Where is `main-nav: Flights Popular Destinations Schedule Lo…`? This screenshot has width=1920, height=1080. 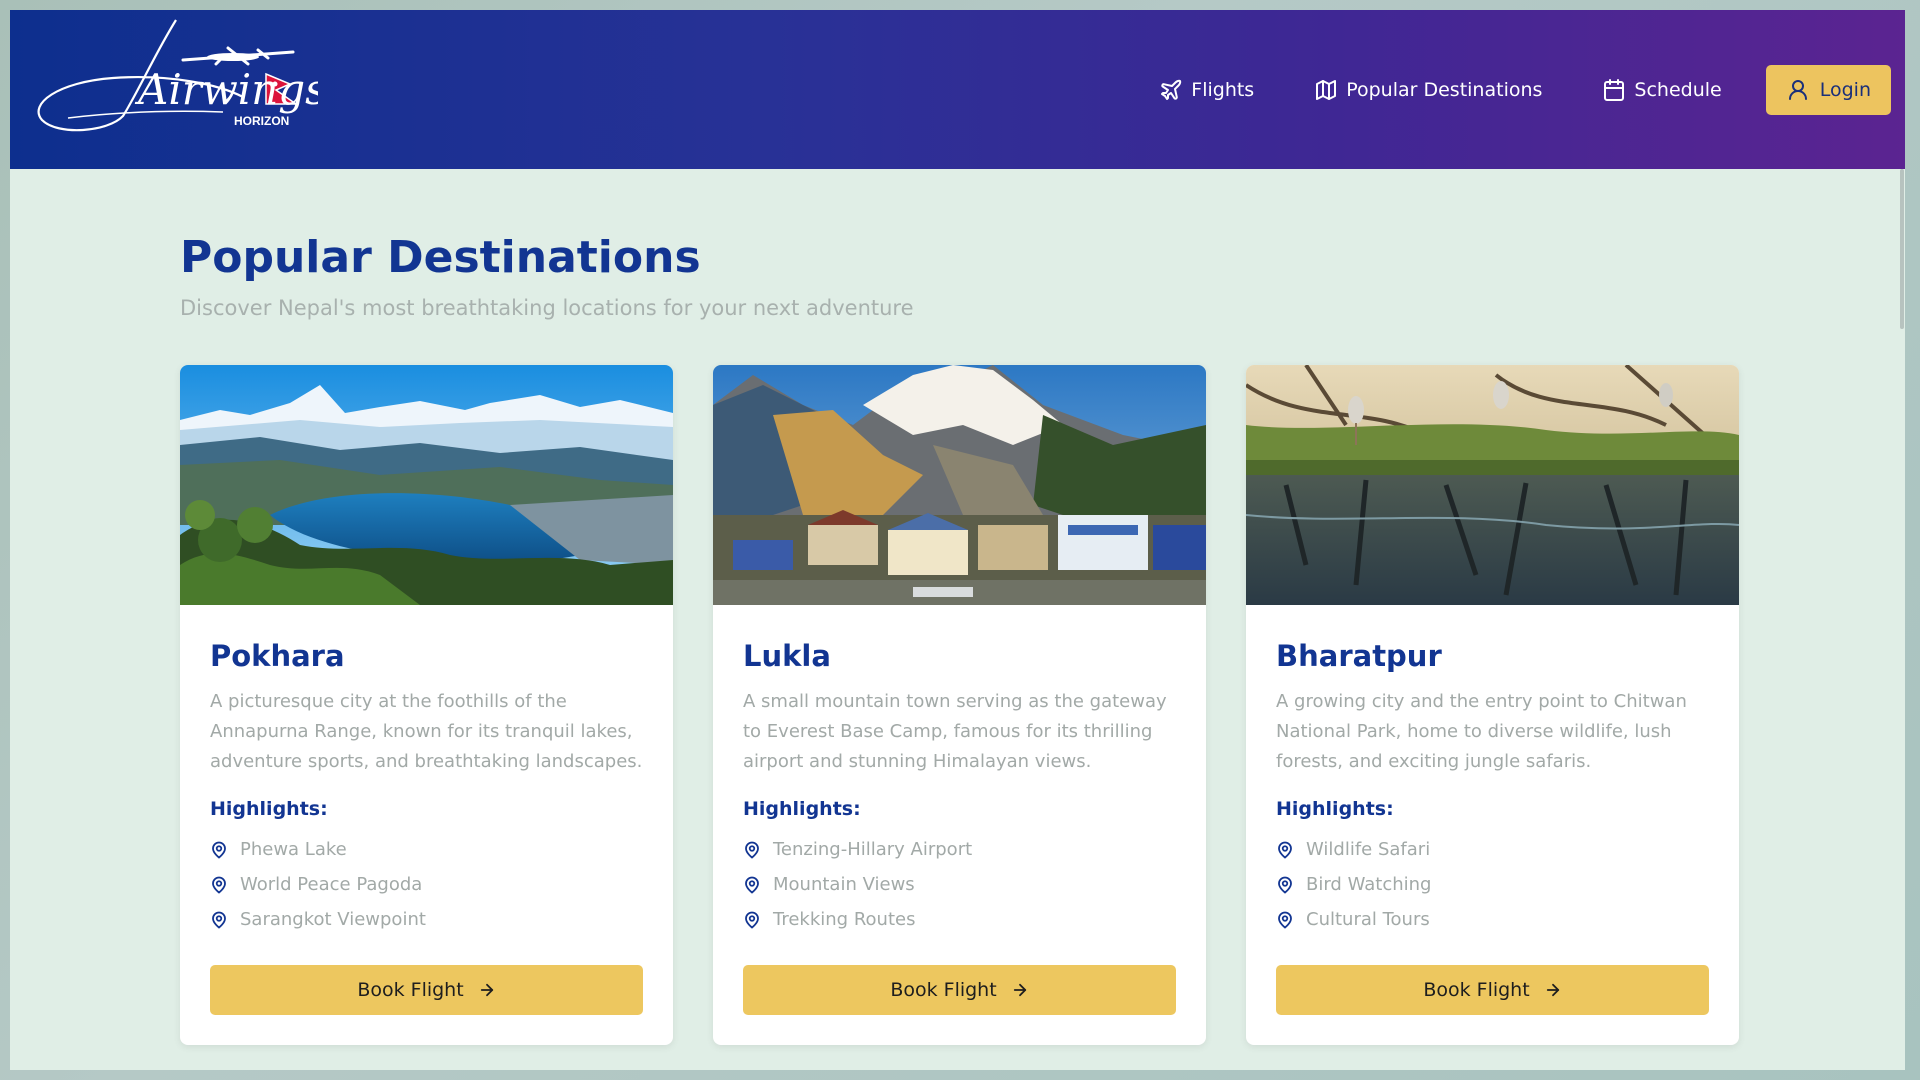 main-nav: Flights Popular Destinations Schedule Lo… is located at coordinates (1495, 90).